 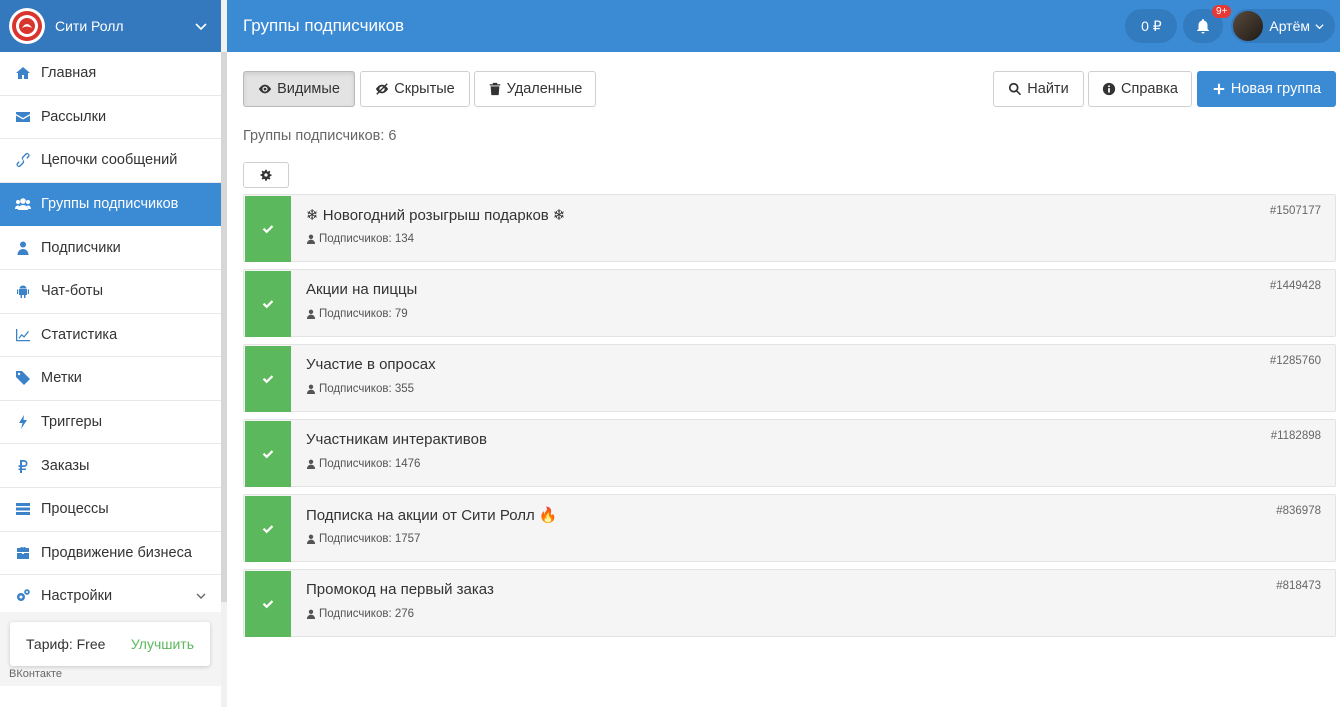 I want to click on sidebar-item-label: Триггеры, so click(x=72, y=422).